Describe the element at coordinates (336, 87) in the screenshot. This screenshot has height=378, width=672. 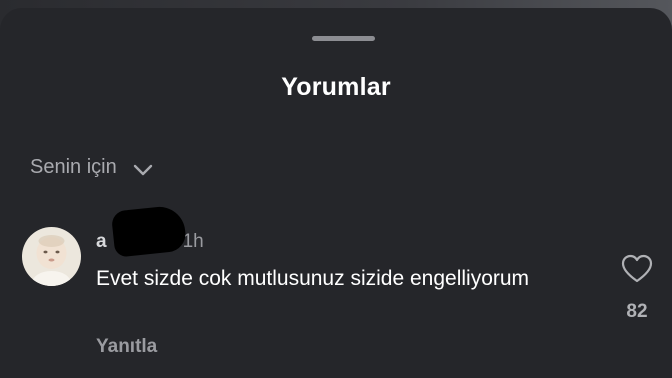
I see `sheet-title: Yorumlar` at that location.